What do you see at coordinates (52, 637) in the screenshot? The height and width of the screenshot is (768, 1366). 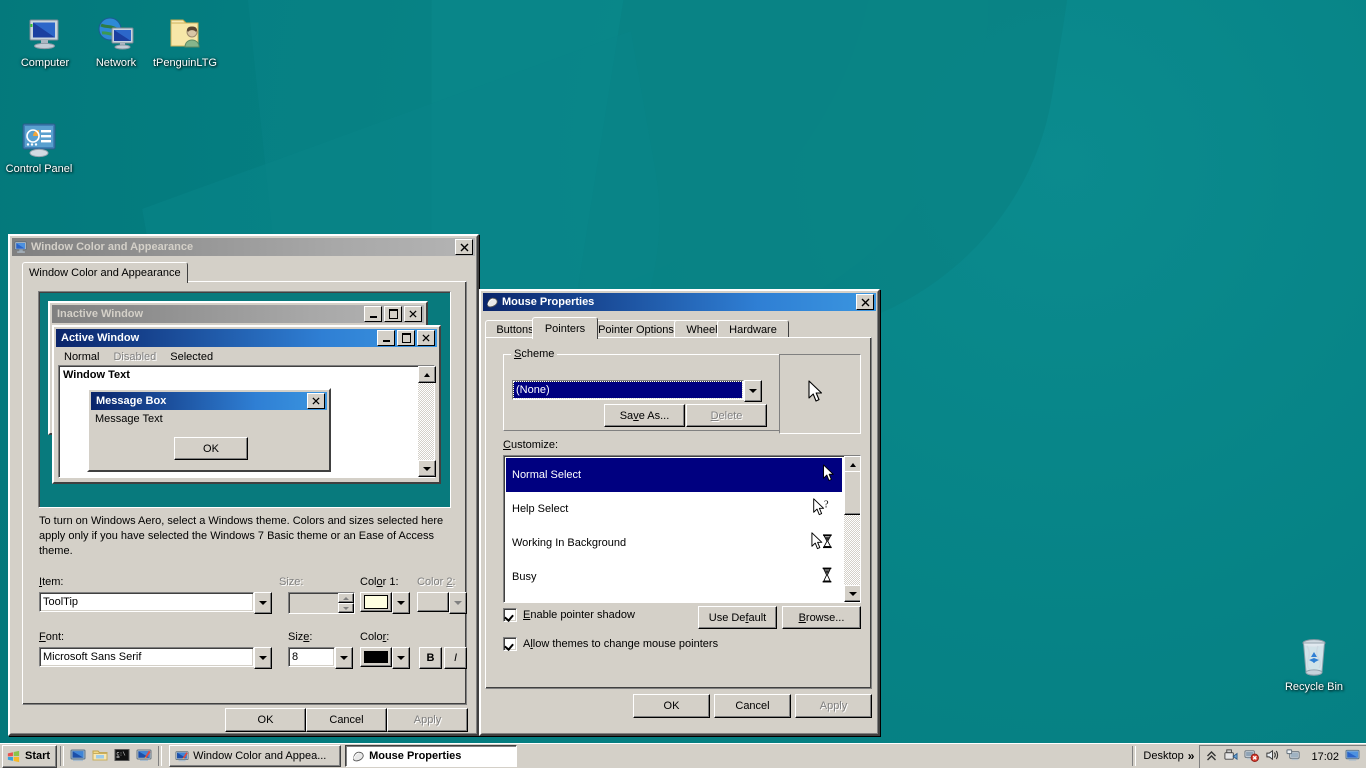 I see `font-label: Font:` at bounding box center [52, 637].